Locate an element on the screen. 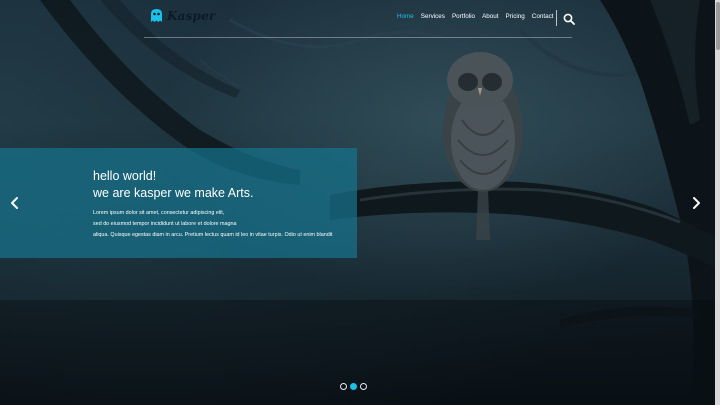 The image size is (720, 405). logo: Kasper is located at coordinates (183, 15).